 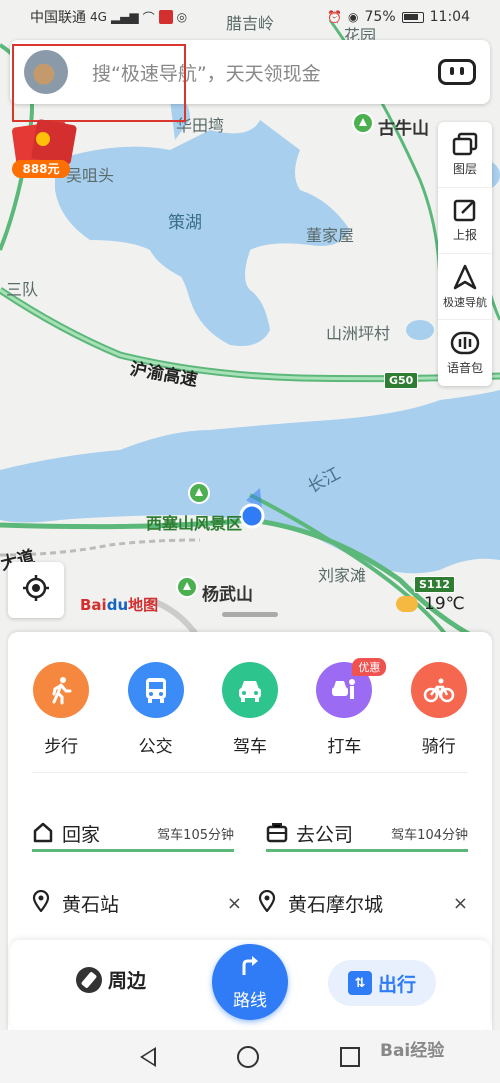 I want to click on app-notification-icon: ⌒, so click(x=148, y=17).